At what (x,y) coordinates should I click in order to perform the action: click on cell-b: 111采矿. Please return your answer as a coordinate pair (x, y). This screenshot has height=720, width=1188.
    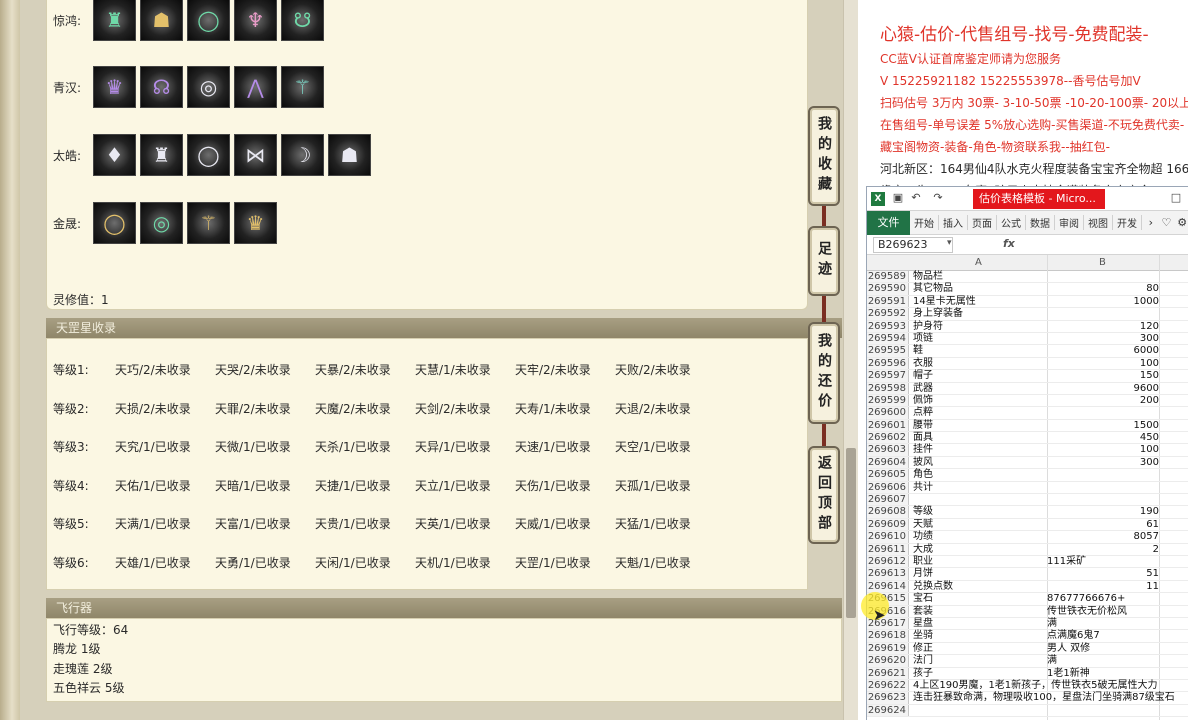
    Looking at the image, I should click on (1103, 562).